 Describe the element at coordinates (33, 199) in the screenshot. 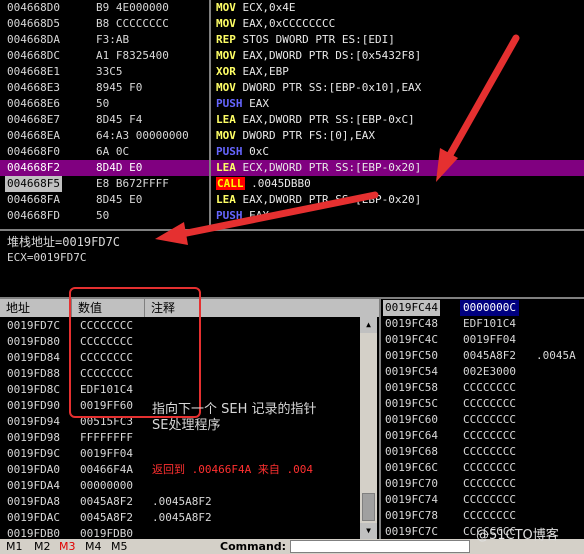

I see `disasm-address: 004668FA` at that location.